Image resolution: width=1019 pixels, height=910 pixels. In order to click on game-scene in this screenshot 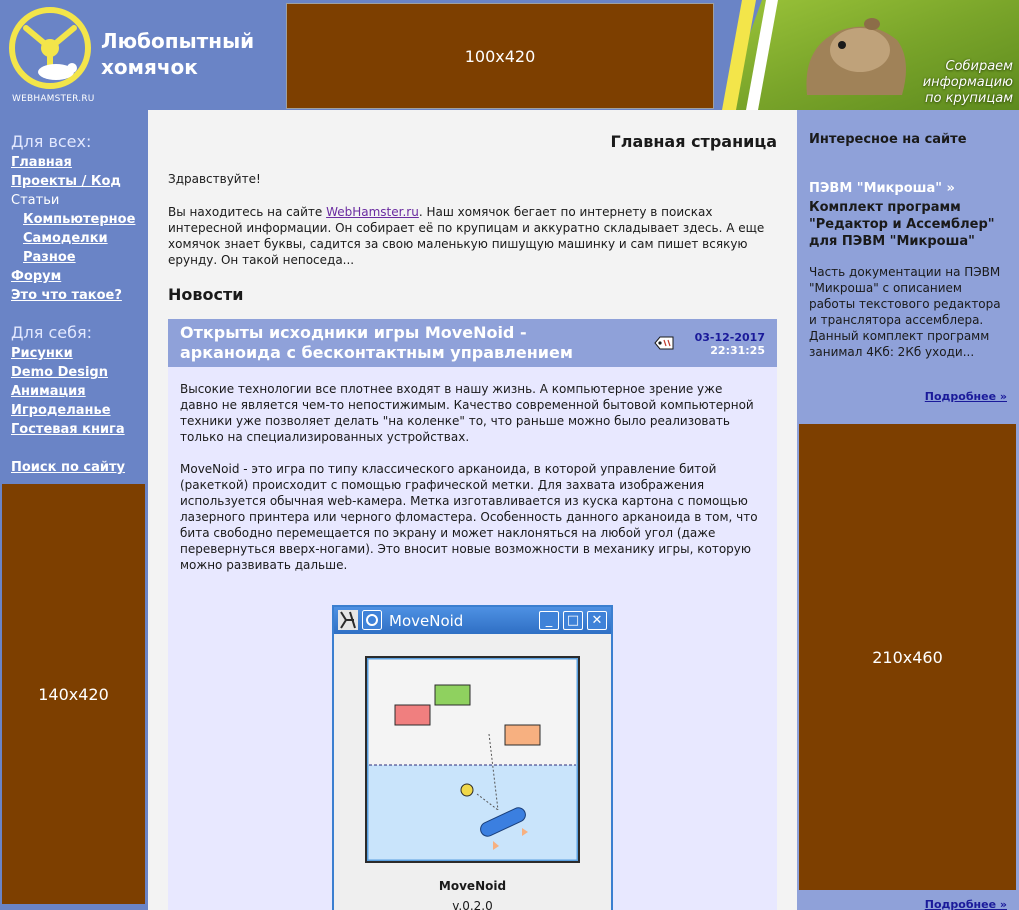, I will do `click(472, 759)`.